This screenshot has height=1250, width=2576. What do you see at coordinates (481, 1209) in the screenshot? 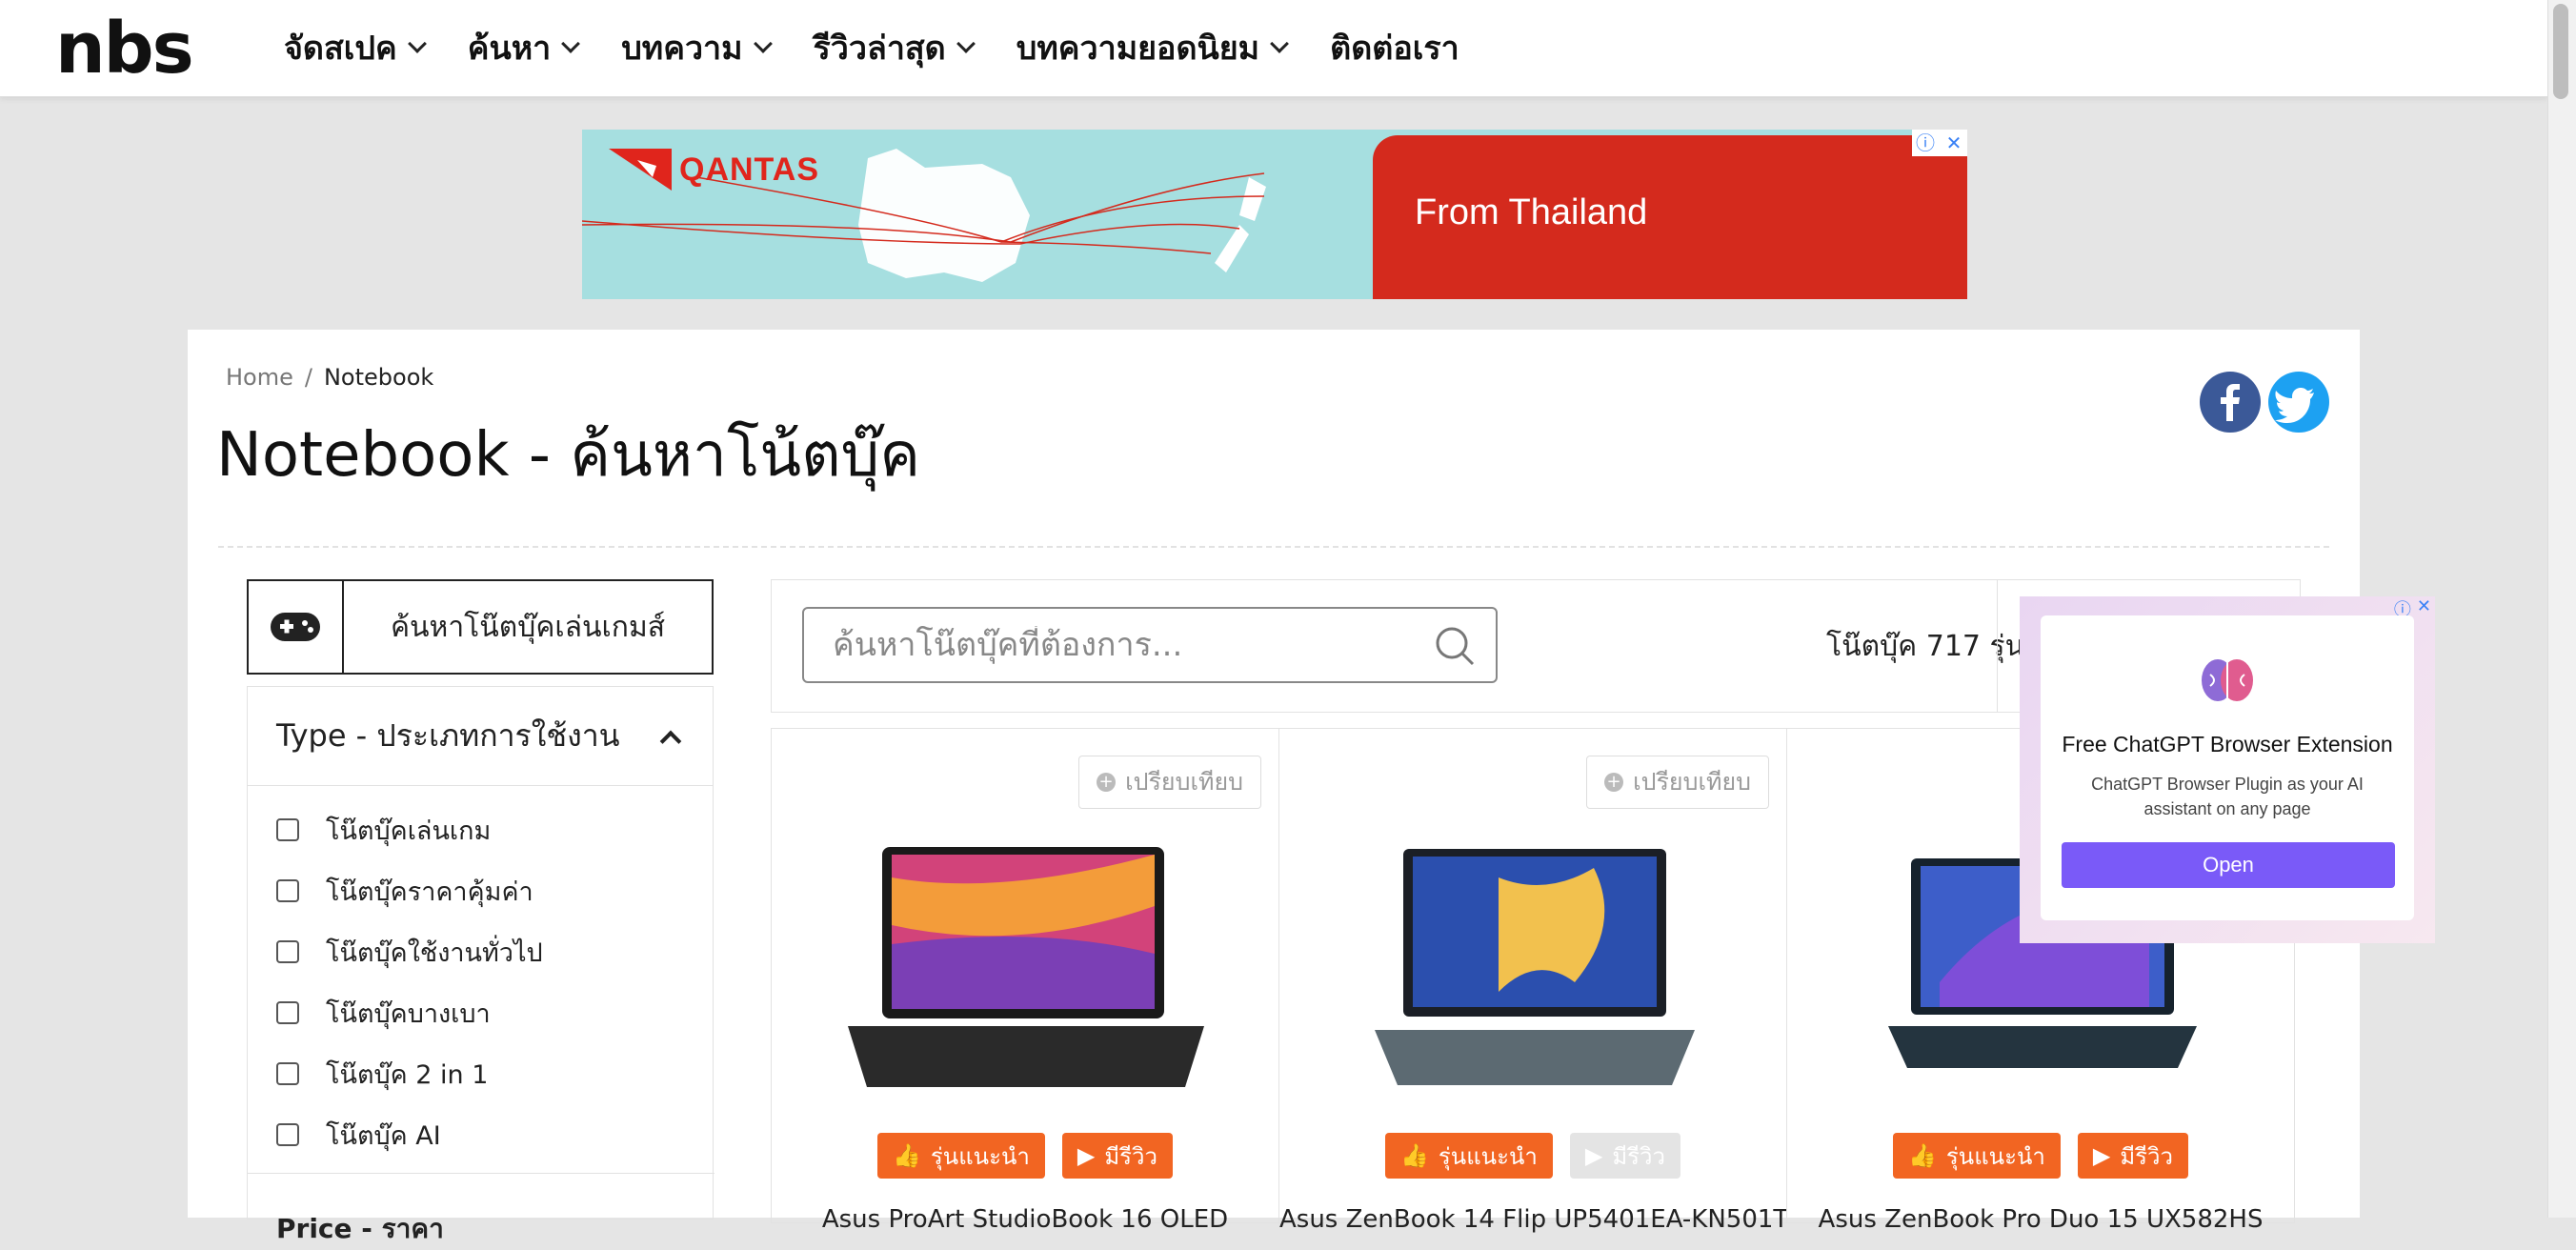
I see `price-filter-header: Price - ราคา` at bounding box center [481, 1209].